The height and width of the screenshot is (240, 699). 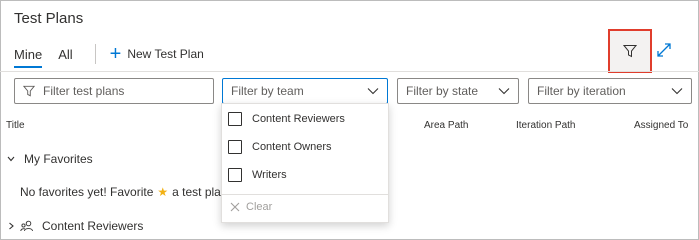 I want to click on new-test-plan-label: New Test Plan, so click(x=165, y=54).